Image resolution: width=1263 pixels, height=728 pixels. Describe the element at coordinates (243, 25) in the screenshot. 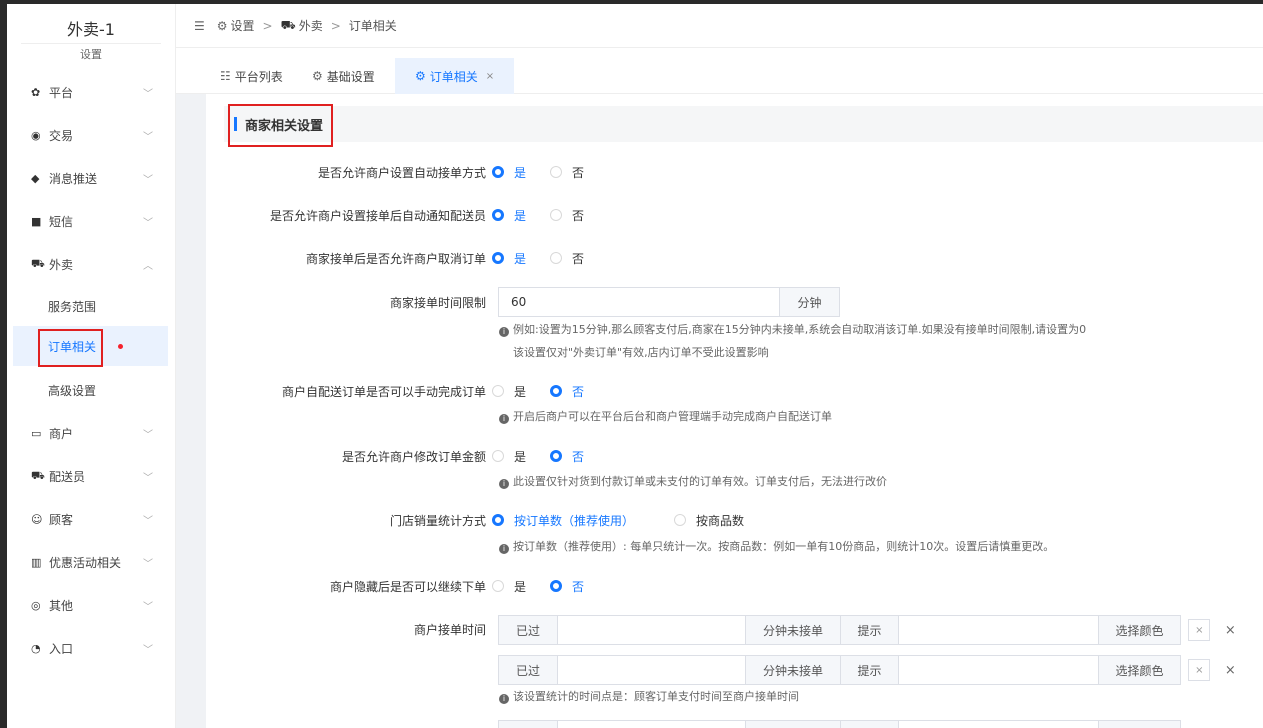

I see `breadcrumb-item-settings: 设置` at that location.